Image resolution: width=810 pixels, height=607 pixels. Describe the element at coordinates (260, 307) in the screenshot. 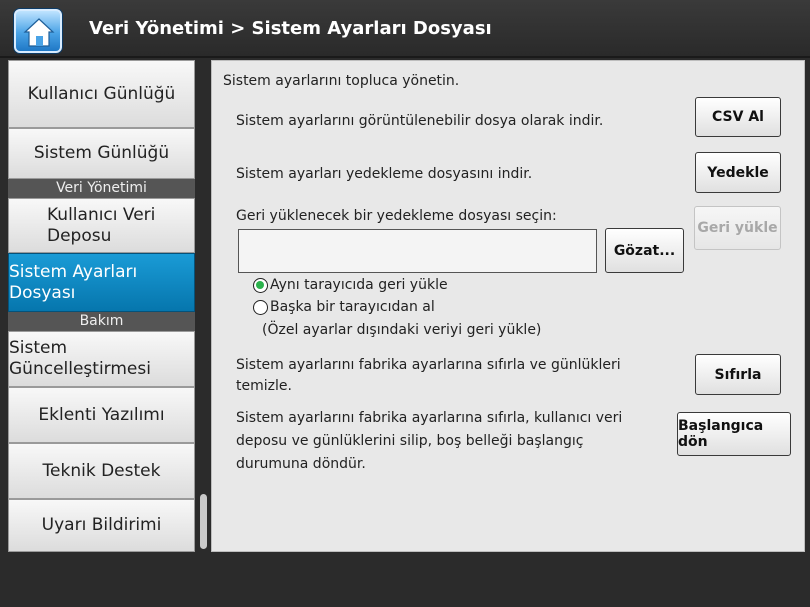

I see `radio-other-browser` at that location.